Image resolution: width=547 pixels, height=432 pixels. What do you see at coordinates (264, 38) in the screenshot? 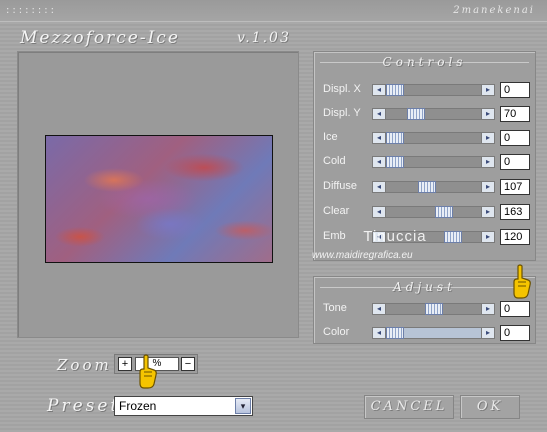
I see `plugin-version: v.1.03` at bounding box center [264, 38].